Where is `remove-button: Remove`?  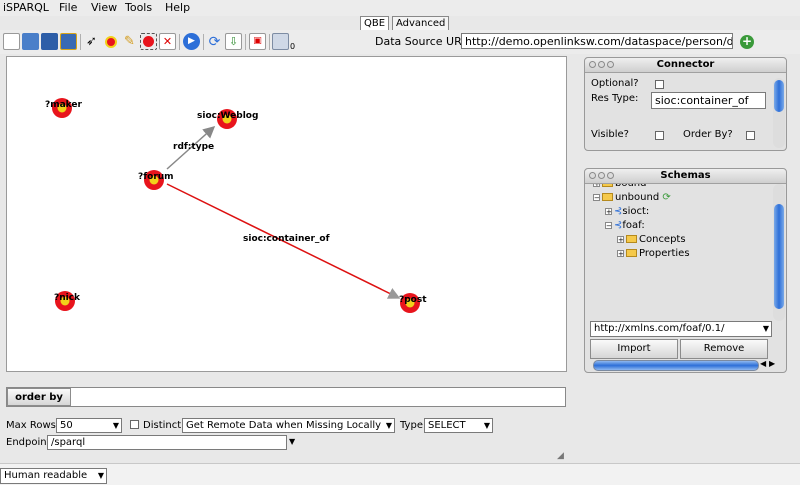
remove-button: Remove is located at coordinates (724, 349).